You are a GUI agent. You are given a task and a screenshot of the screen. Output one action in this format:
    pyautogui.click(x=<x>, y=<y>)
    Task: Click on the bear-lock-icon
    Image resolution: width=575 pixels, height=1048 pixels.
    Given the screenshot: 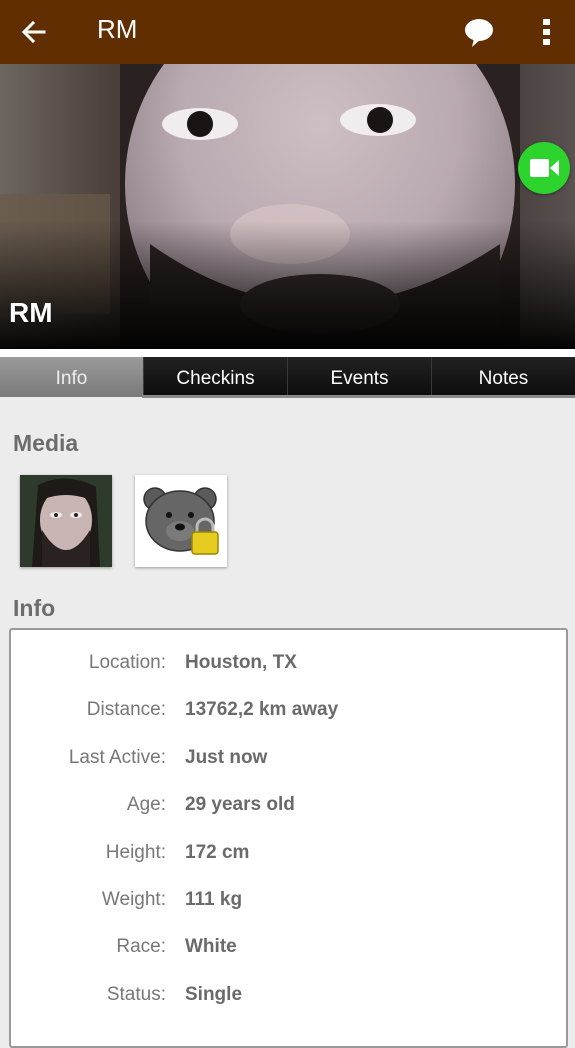 What is the action you would take?
    pyautogui.click(x=181, y=521)
    